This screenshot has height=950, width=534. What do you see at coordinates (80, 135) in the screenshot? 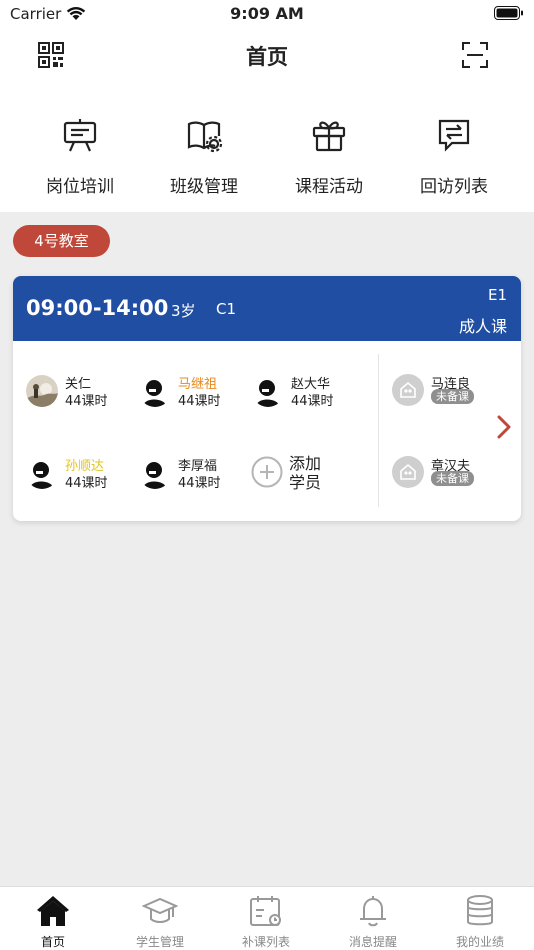
I see `training-board-icon` at bounding box center [80, 135].